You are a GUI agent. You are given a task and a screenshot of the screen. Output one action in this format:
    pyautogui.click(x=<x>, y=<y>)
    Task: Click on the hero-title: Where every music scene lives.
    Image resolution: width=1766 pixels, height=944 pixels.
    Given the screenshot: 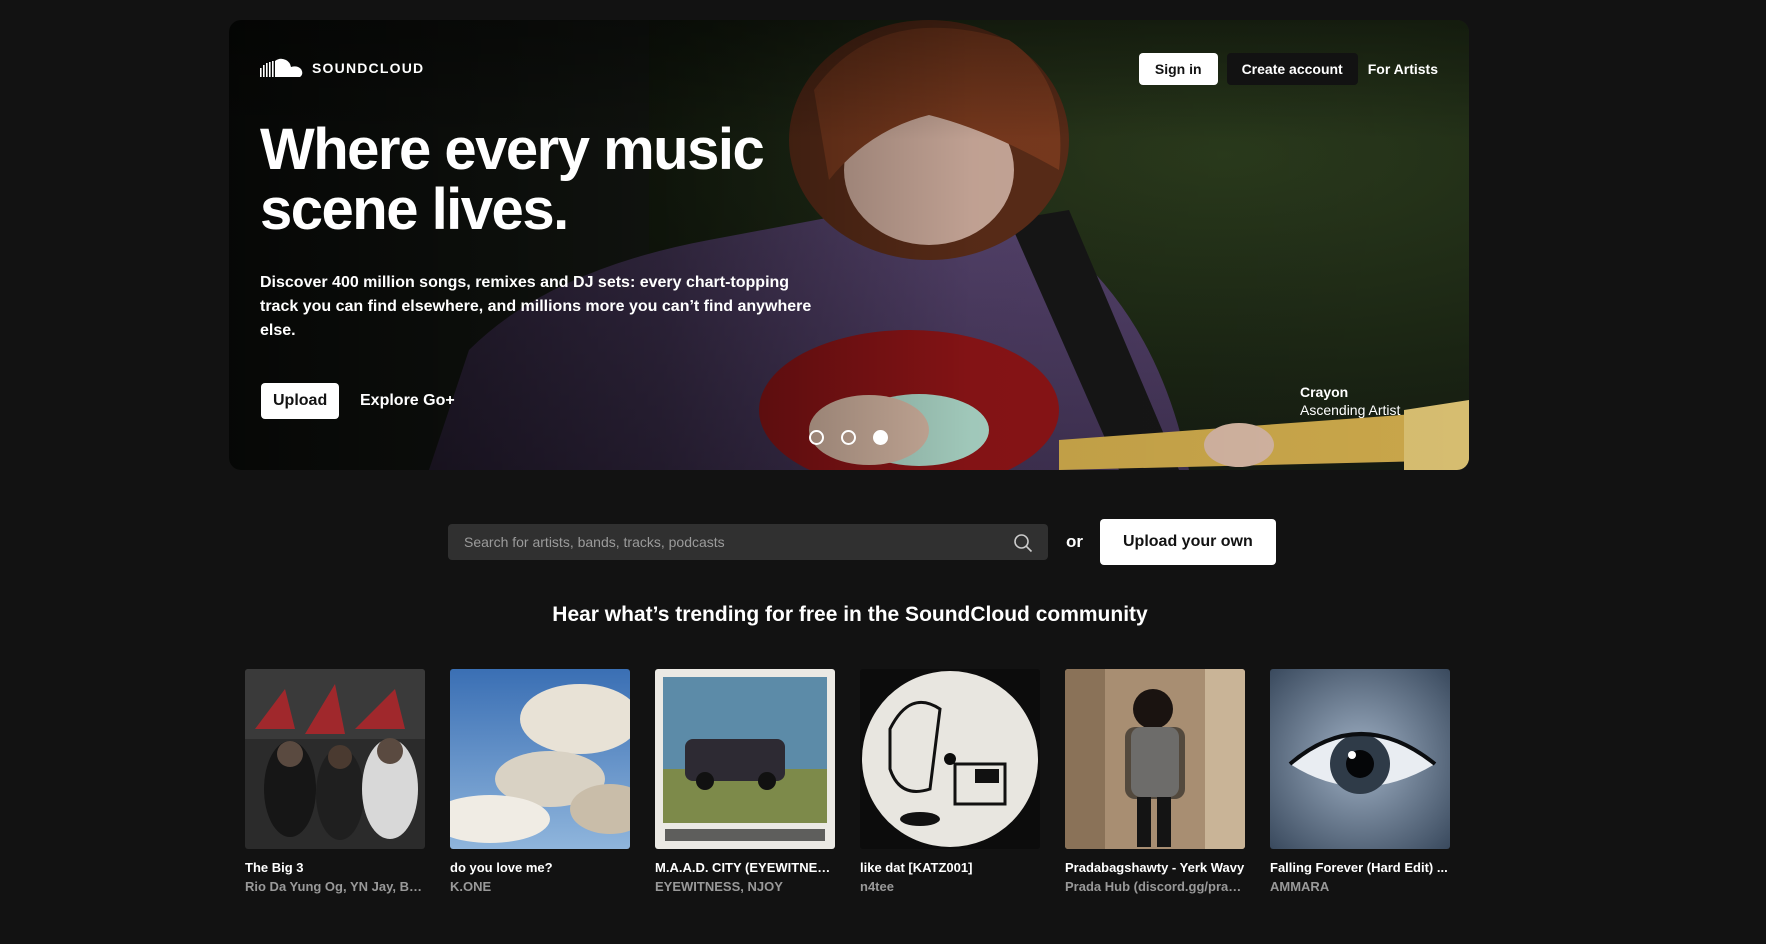 What is the action you would take?
    pyautogui.click(x=512, y=179)
    